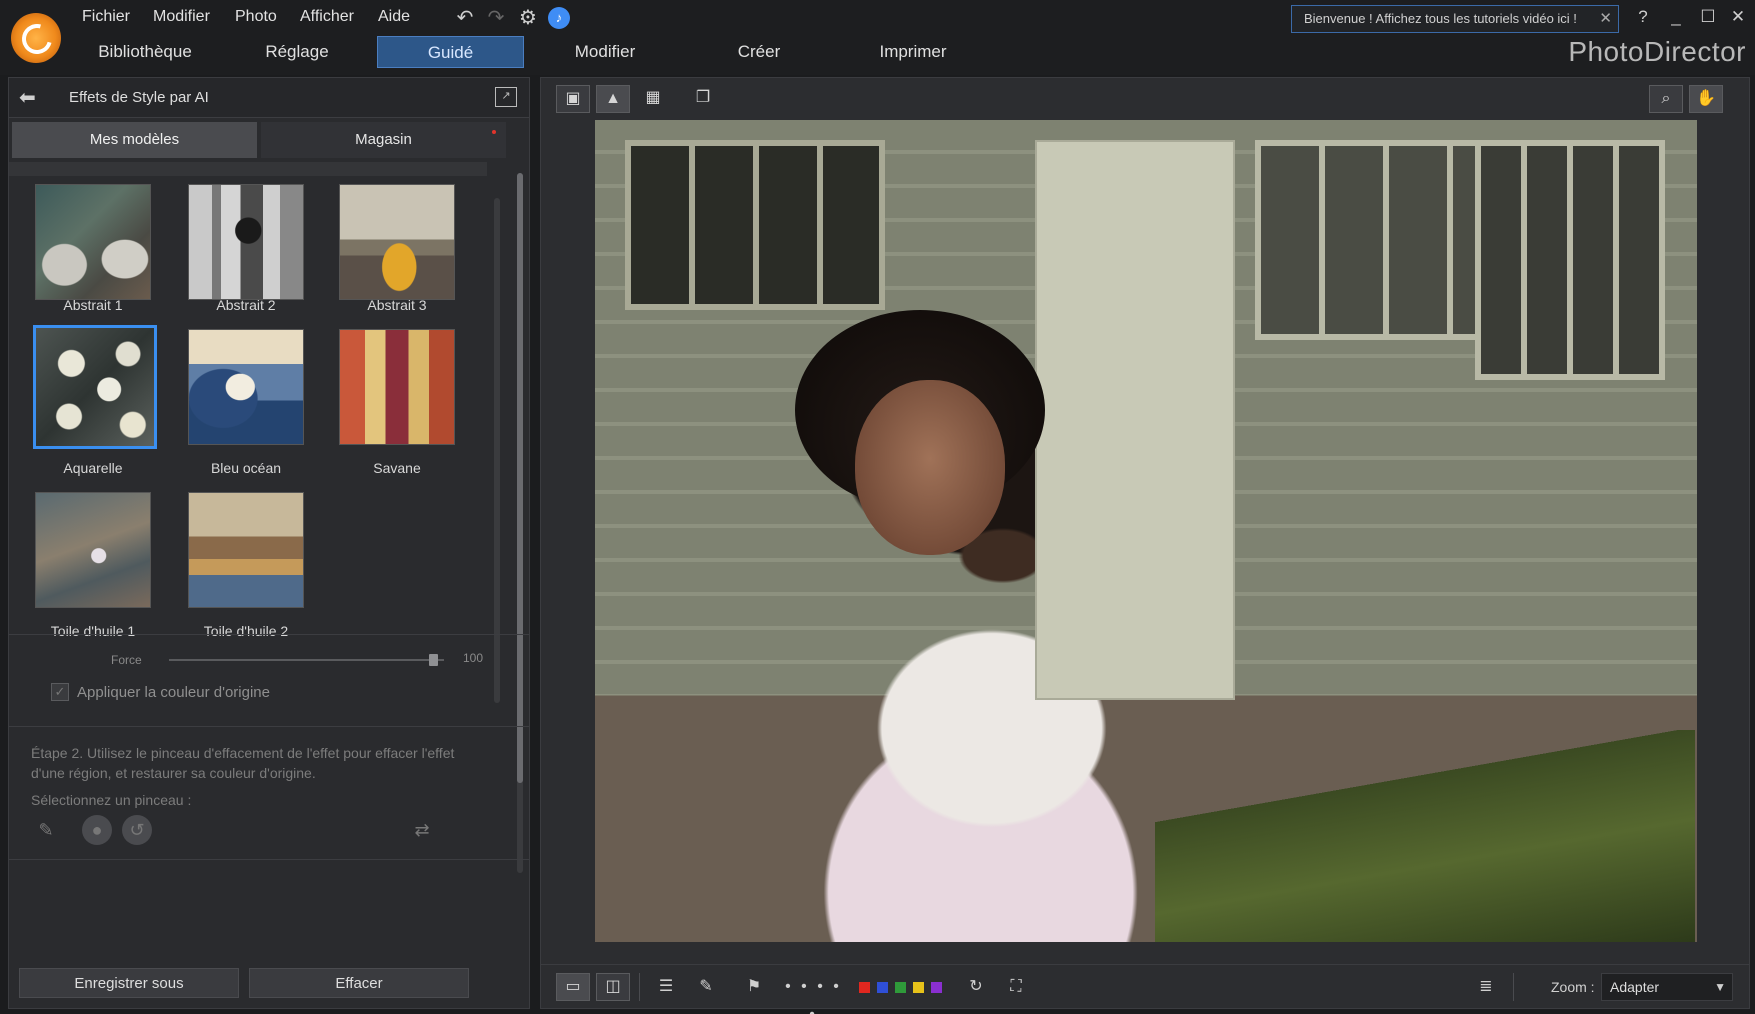 This screenshot has height=1014, width=1755. I want to click on color-label-green, so click(900, 987).